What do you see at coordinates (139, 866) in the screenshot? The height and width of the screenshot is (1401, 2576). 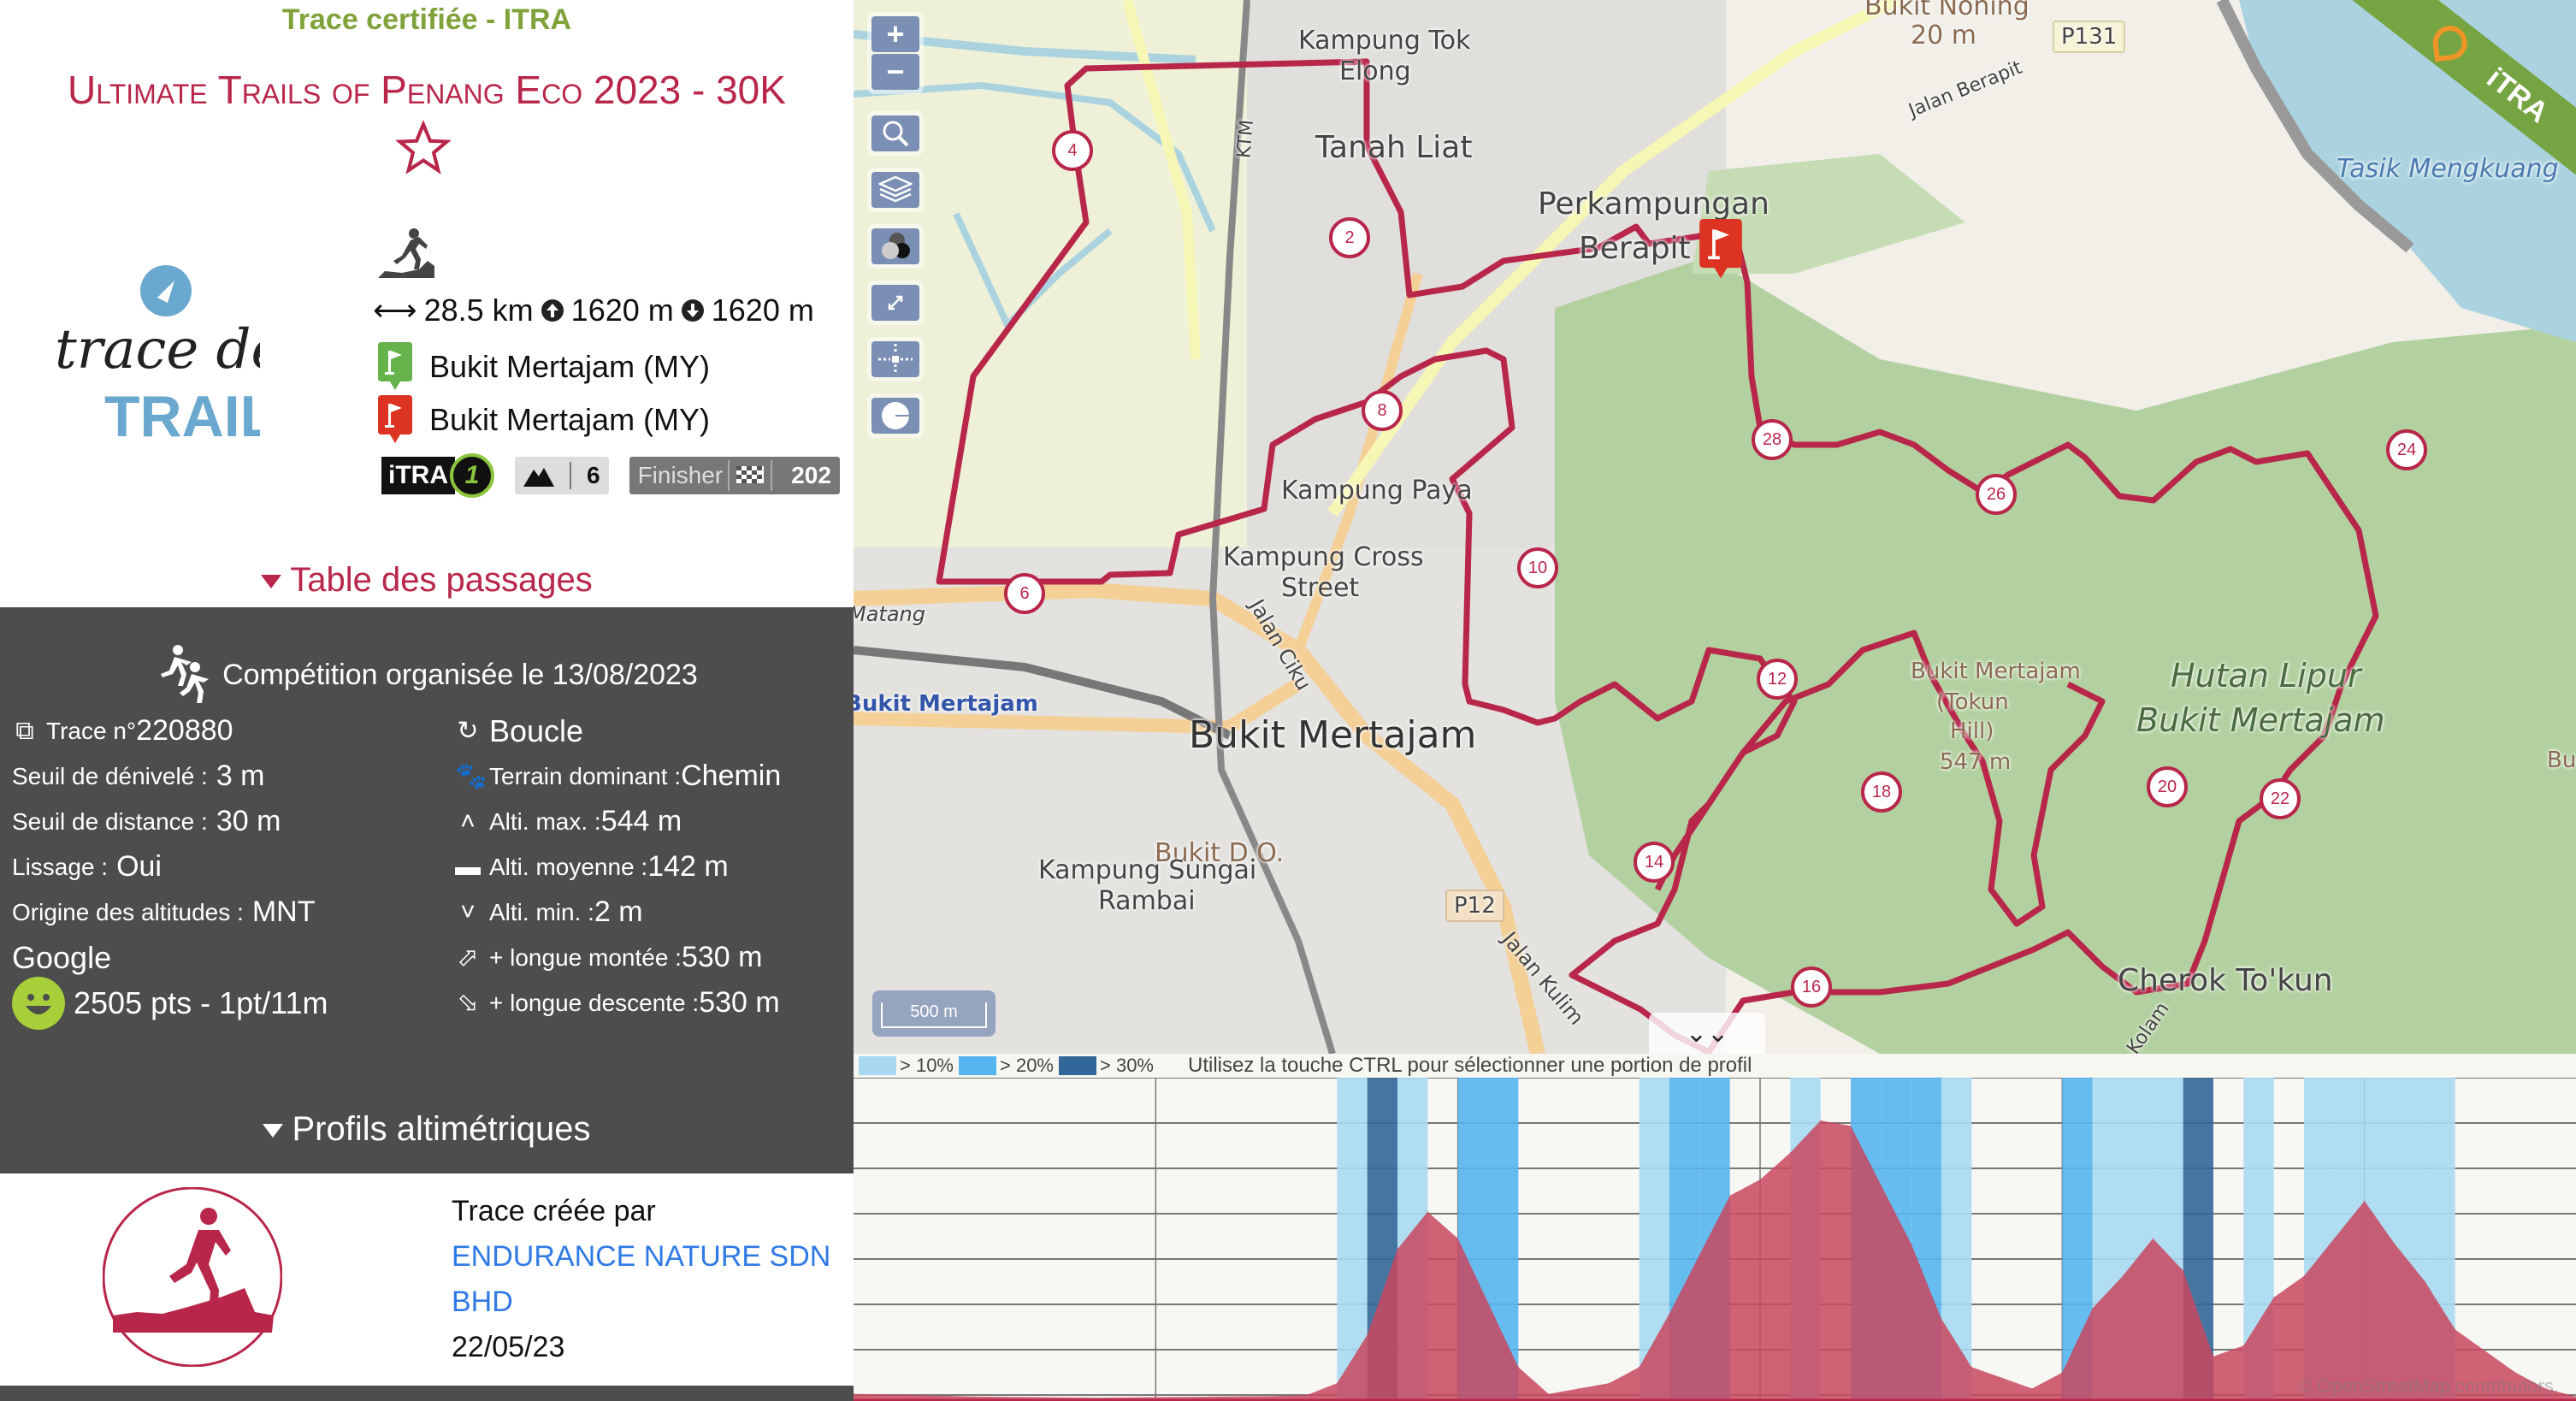 I see `smoothing-value: Oui` at bounding box center [139, 866].